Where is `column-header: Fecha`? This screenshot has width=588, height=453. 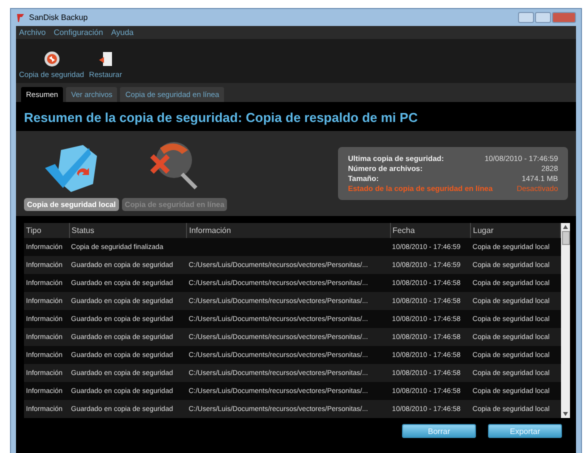
column-header: Fecha is located at coordinates (430, 230).